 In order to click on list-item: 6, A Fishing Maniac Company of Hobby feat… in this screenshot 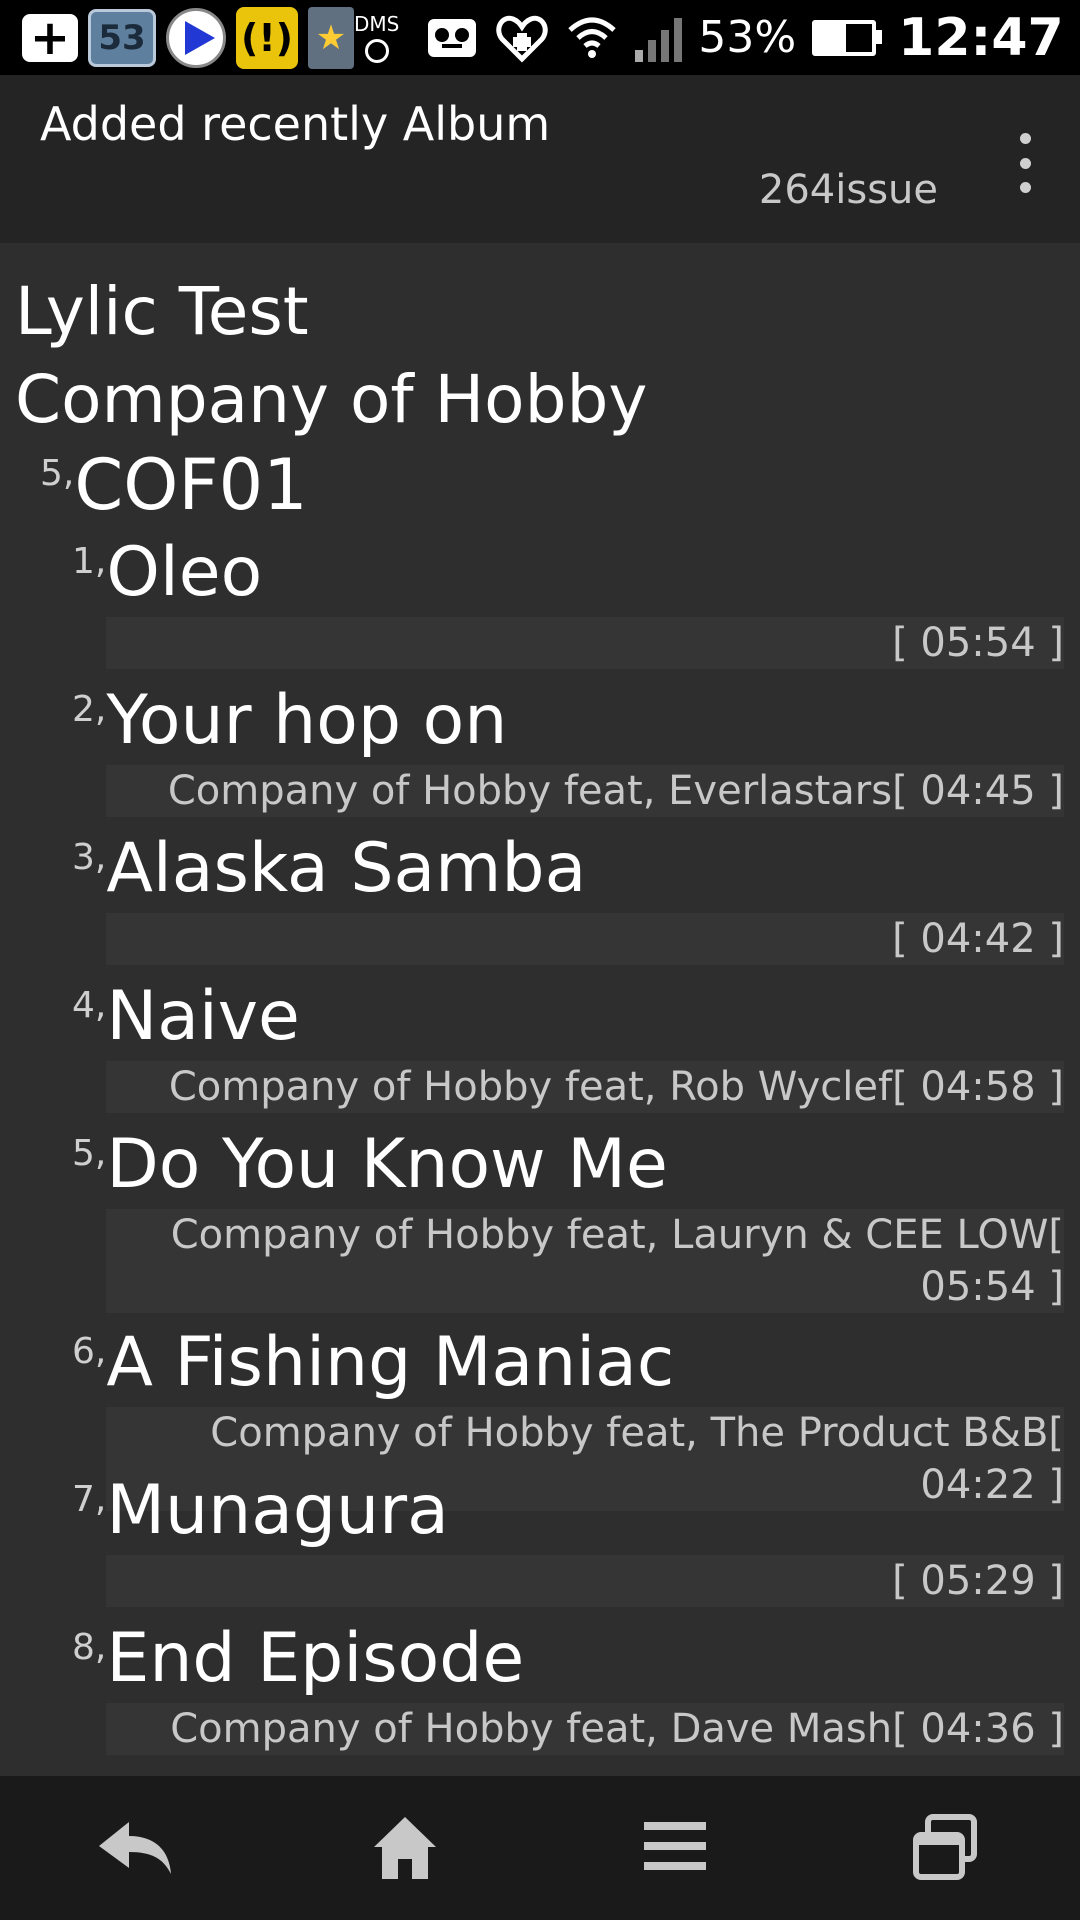, I will do `click(576, 1417)`.